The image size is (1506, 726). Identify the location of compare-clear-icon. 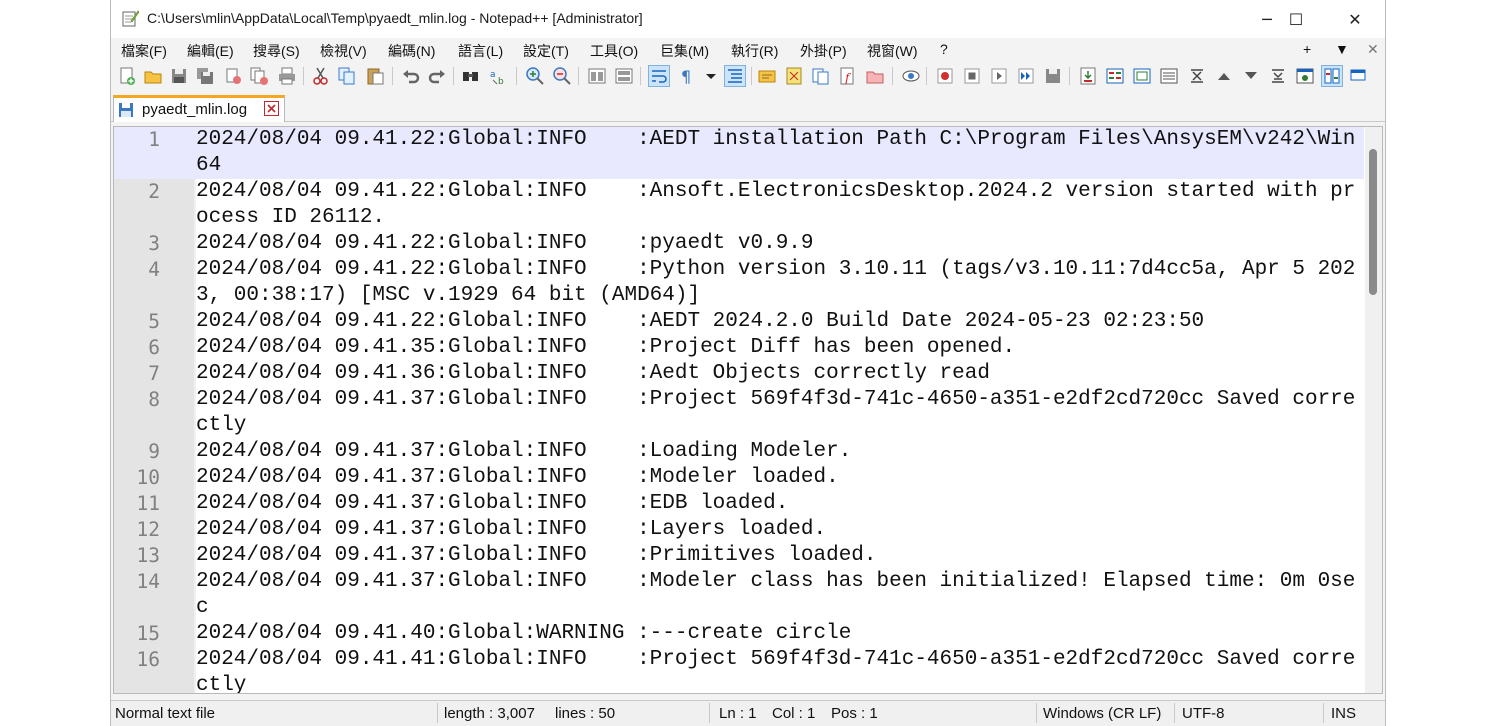
(1169, 76).